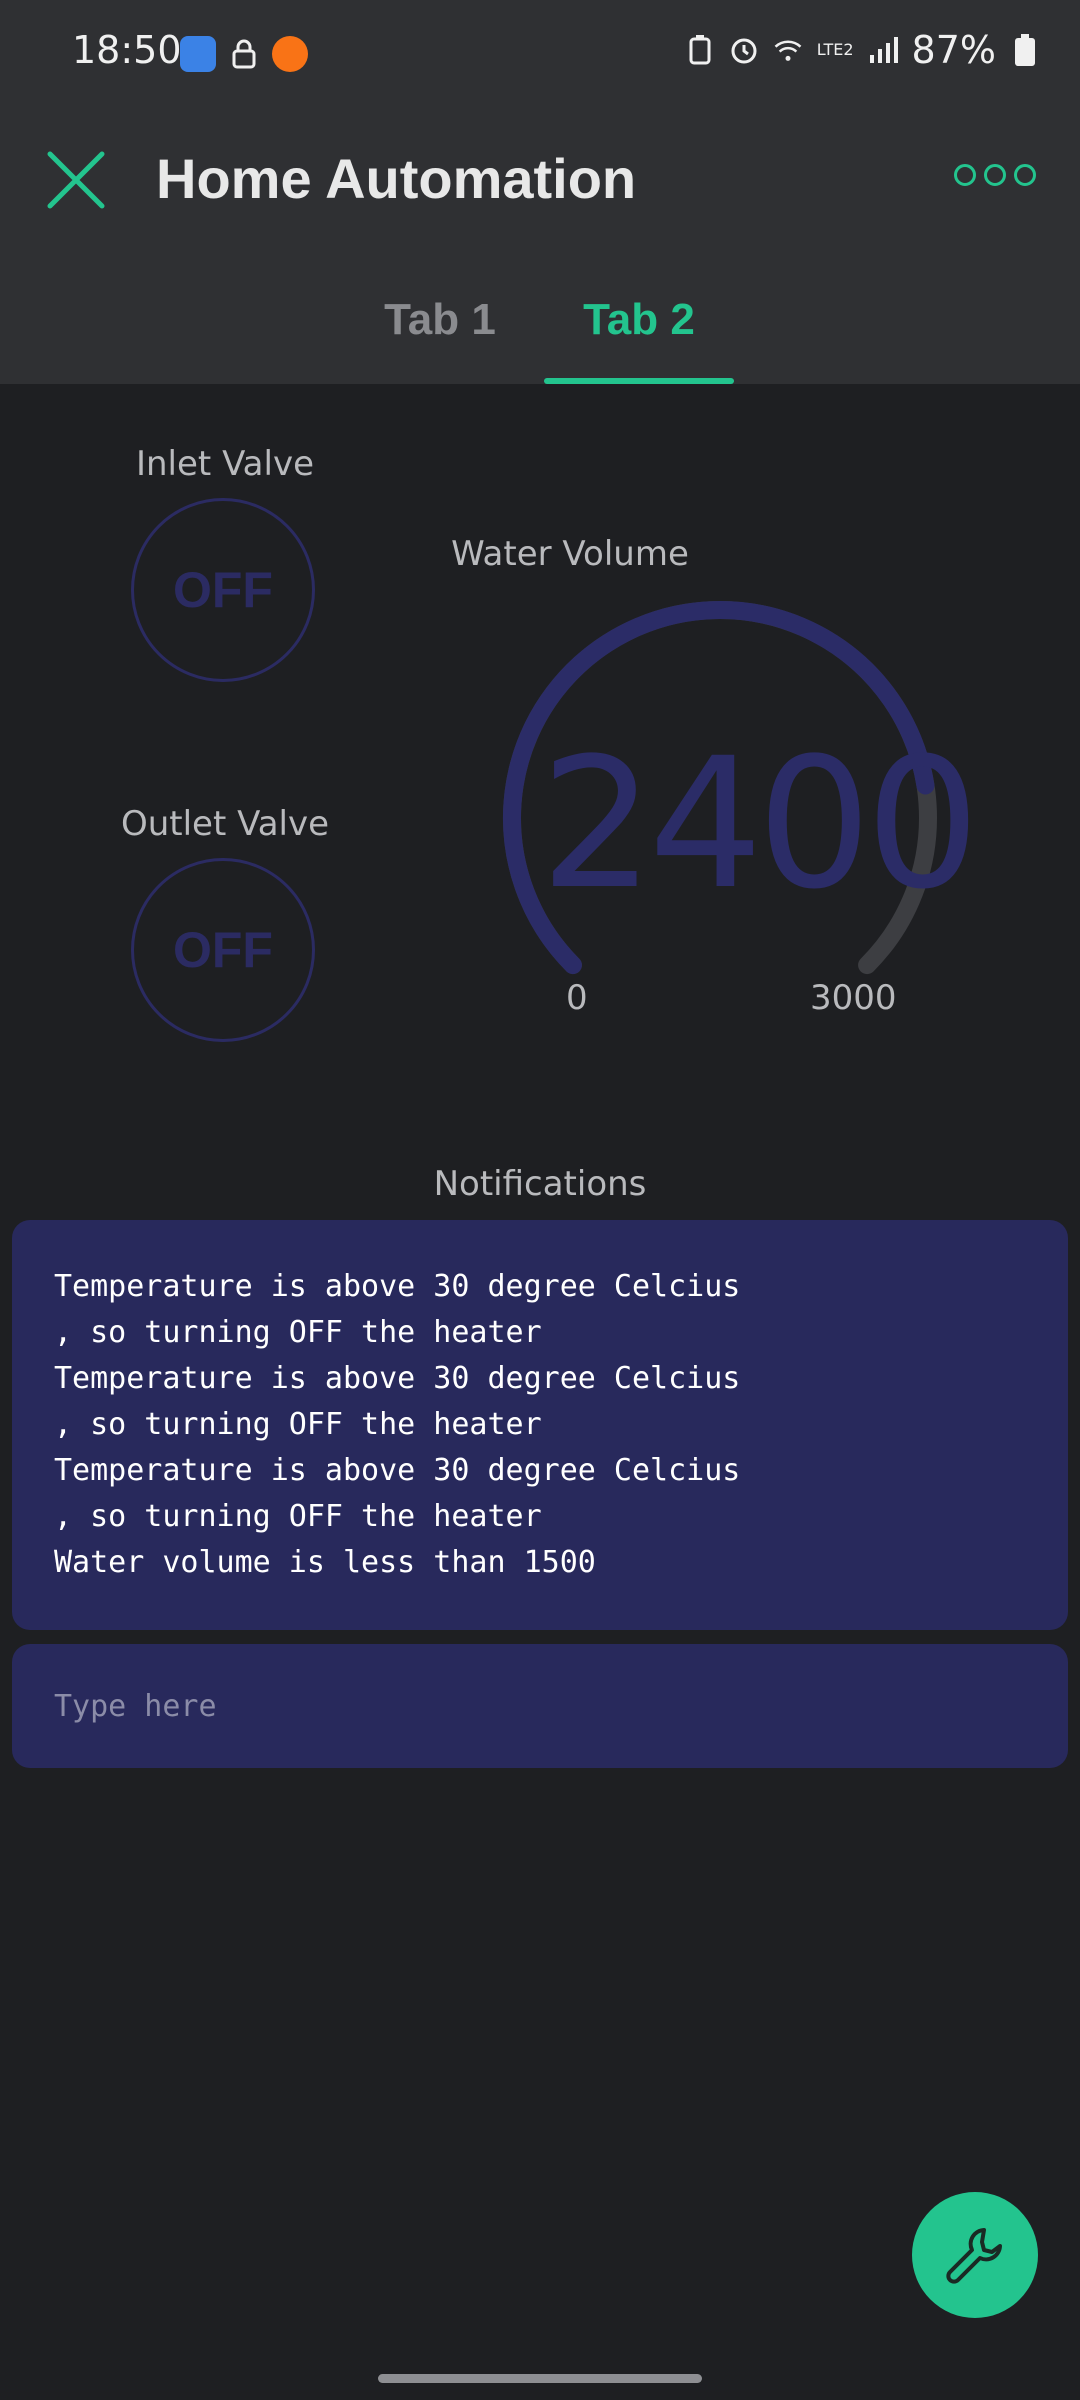  What do you see at coordinates (396, 178) in the screenshot?
I see `page-title: Home Automation` at bounding box center [396, 178].